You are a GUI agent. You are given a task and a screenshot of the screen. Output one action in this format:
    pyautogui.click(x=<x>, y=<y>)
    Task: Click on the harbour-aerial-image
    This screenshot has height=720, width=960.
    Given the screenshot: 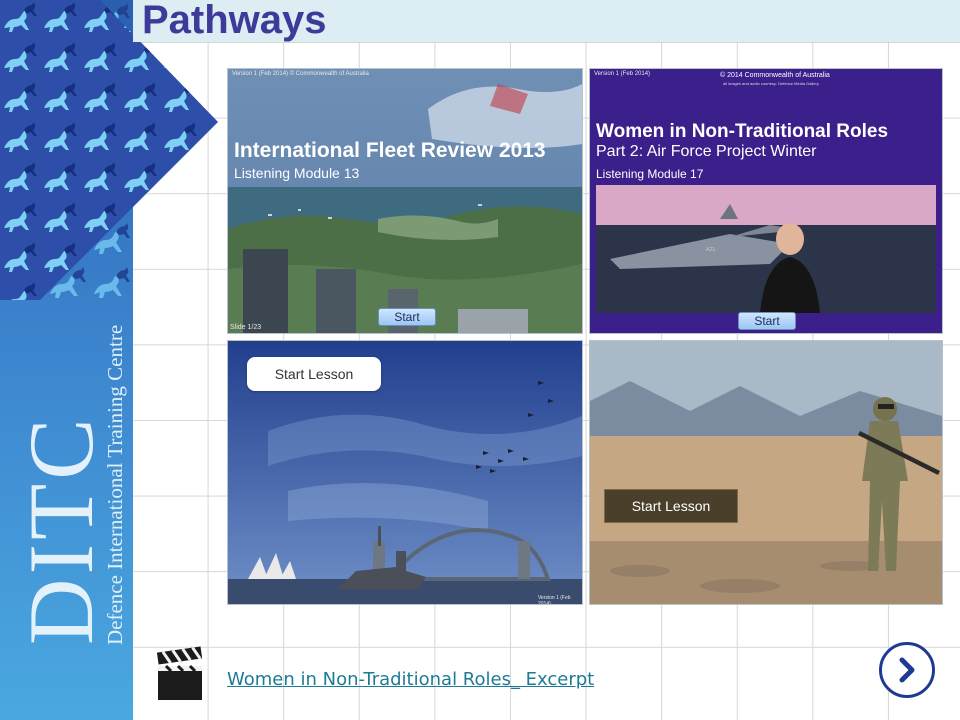 What is the action you would take?
    pyautogui.click(x=405, y=201)
    